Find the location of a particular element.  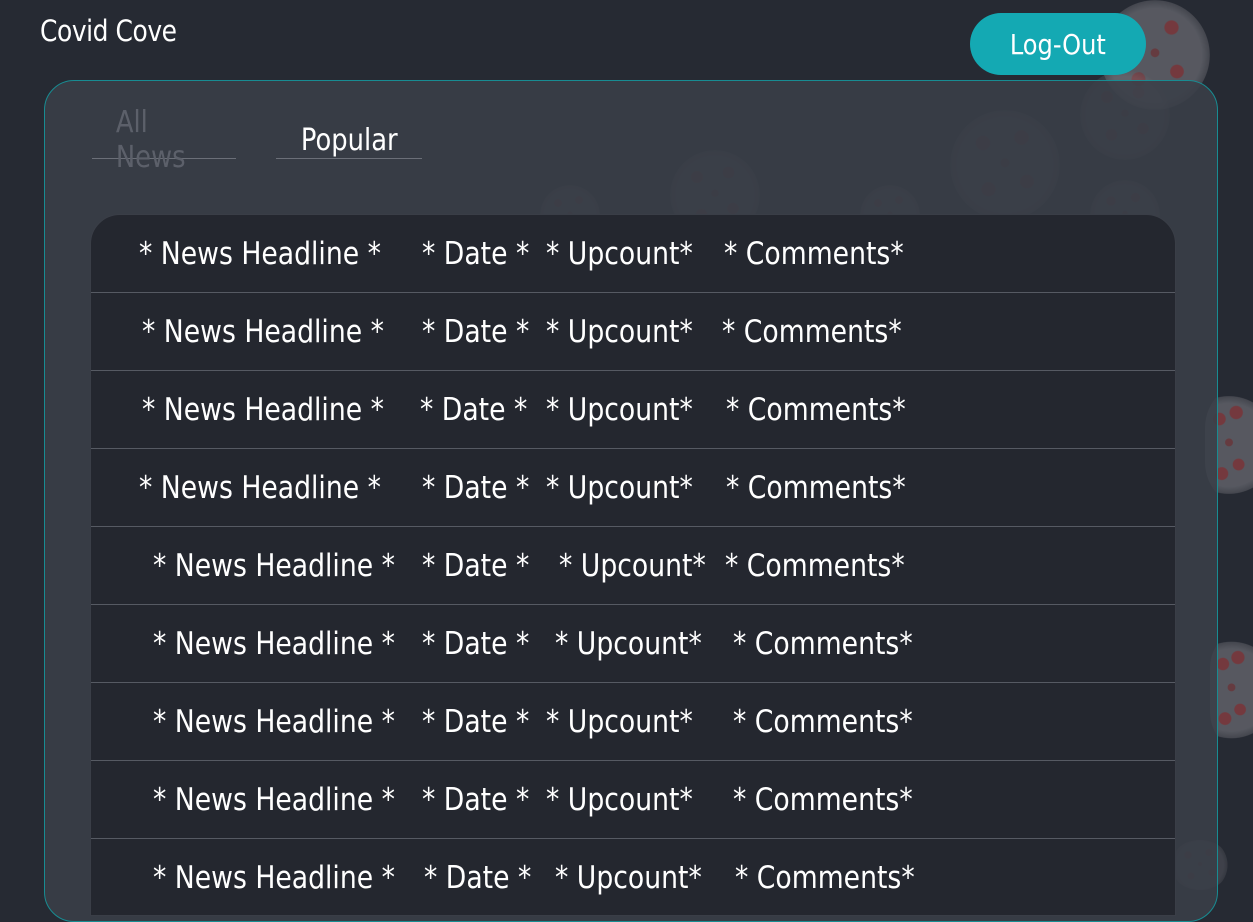

app-title: Covid Cove is located at coordinates (108, 31).